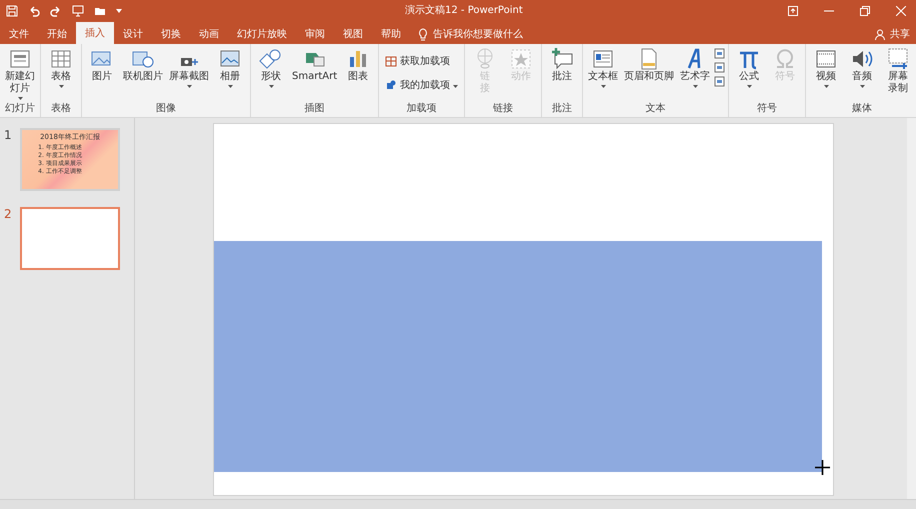  What do you see at coordinates (901, 11) in the screenshot?
I see `close-icon` at bounding box center [901, 11].